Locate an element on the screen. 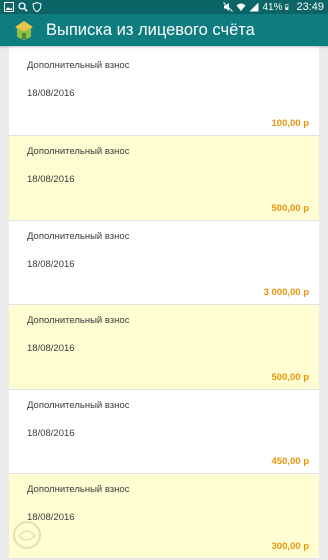 The width and height of the screenshot is (328, 560). battery-icon is located at coordinates (287, 7).